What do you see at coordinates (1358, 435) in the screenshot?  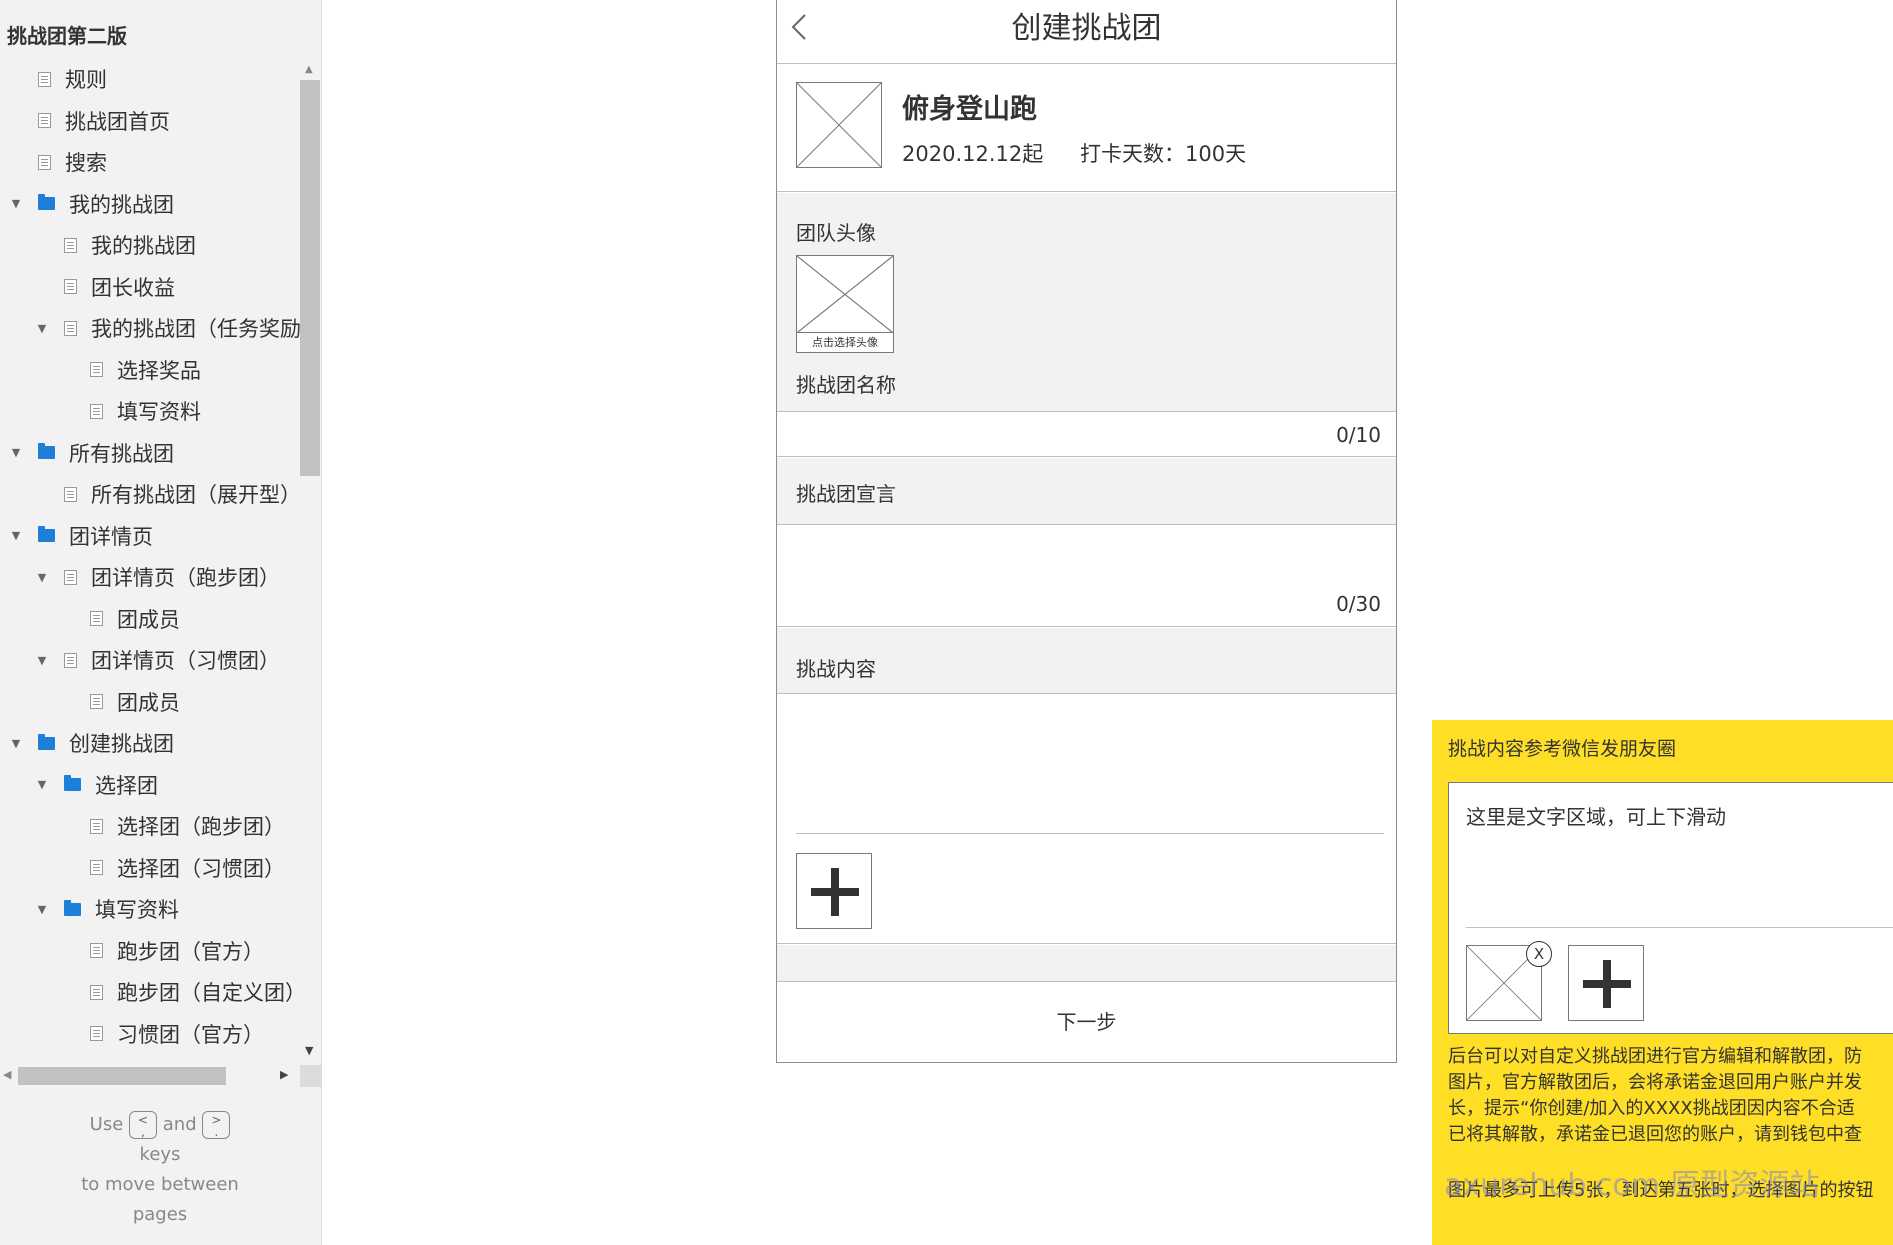 I see `team-name-counter: 0/10` at bounding box center [1358, 435].